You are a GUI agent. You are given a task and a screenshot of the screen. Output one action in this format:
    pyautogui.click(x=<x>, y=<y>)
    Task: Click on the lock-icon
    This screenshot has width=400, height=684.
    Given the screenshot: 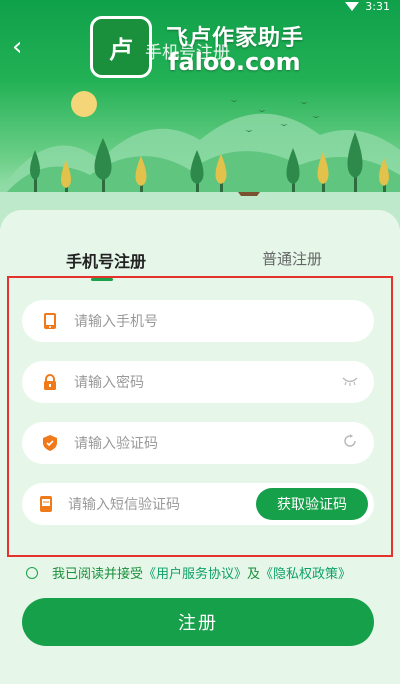 What is the action you would take?
    pyautogui.click(x=50, y=382)
    